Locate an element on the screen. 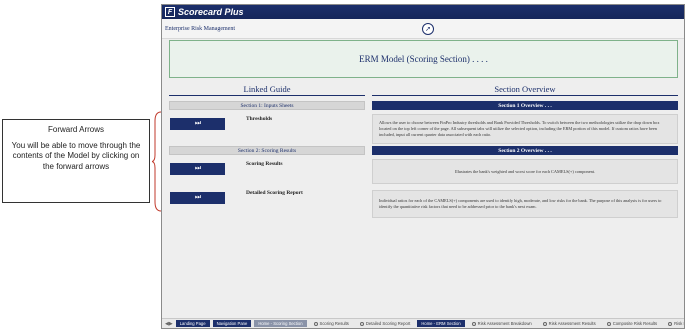 The height and width of the screenshot is (335, 688). section-1-overview-label: Section 1 Overview . . . is located at coordinates (525, 105).